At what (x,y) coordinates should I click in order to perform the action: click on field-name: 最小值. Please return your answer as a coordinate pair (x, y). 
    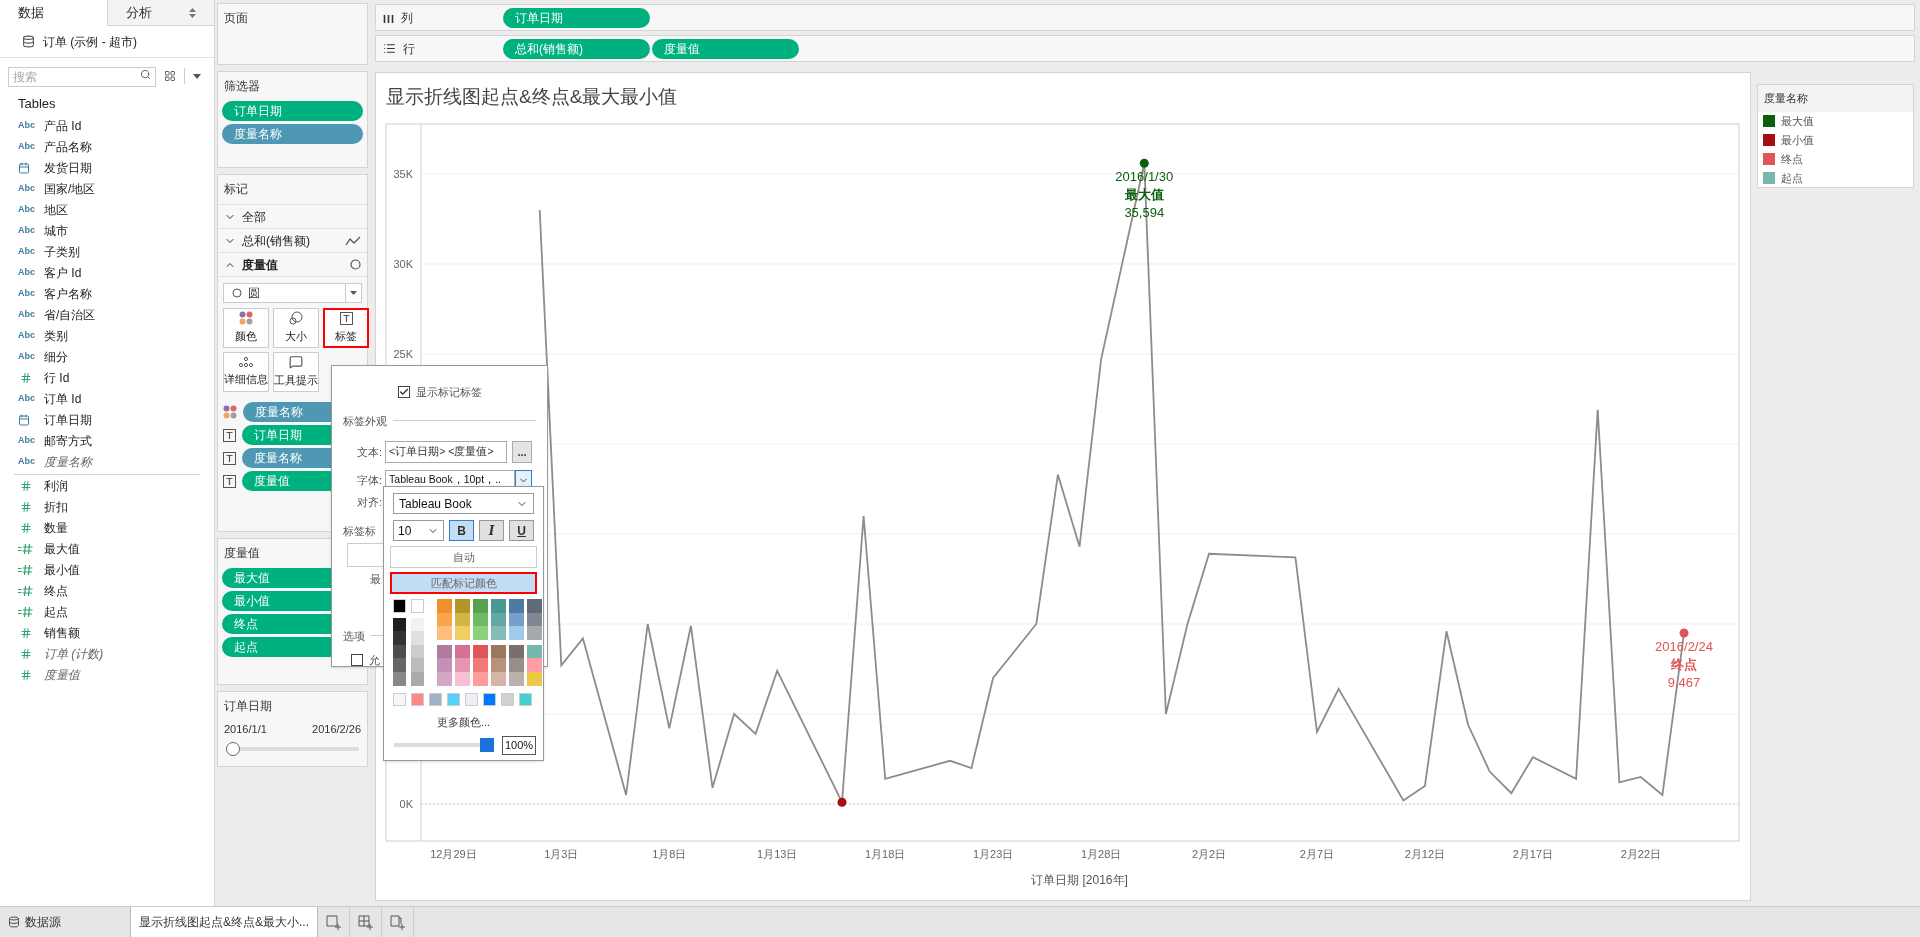
    Looking at the image, I should click on (62, 570).